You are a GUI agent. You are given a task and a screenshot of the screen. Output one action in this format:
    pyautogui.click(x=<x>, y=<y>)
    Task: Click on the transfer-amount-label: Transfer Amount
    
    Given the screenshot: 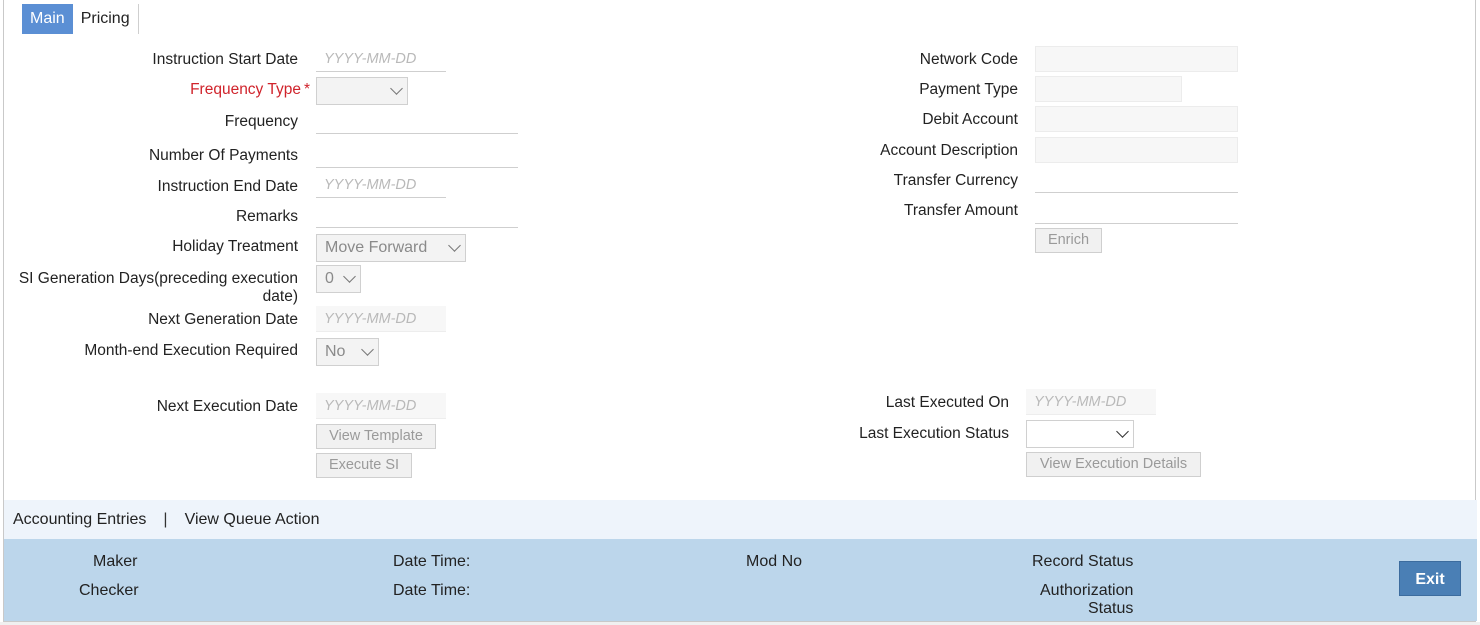 What is the action you would take?
    pyautogui.click(x=960, y=210)
    